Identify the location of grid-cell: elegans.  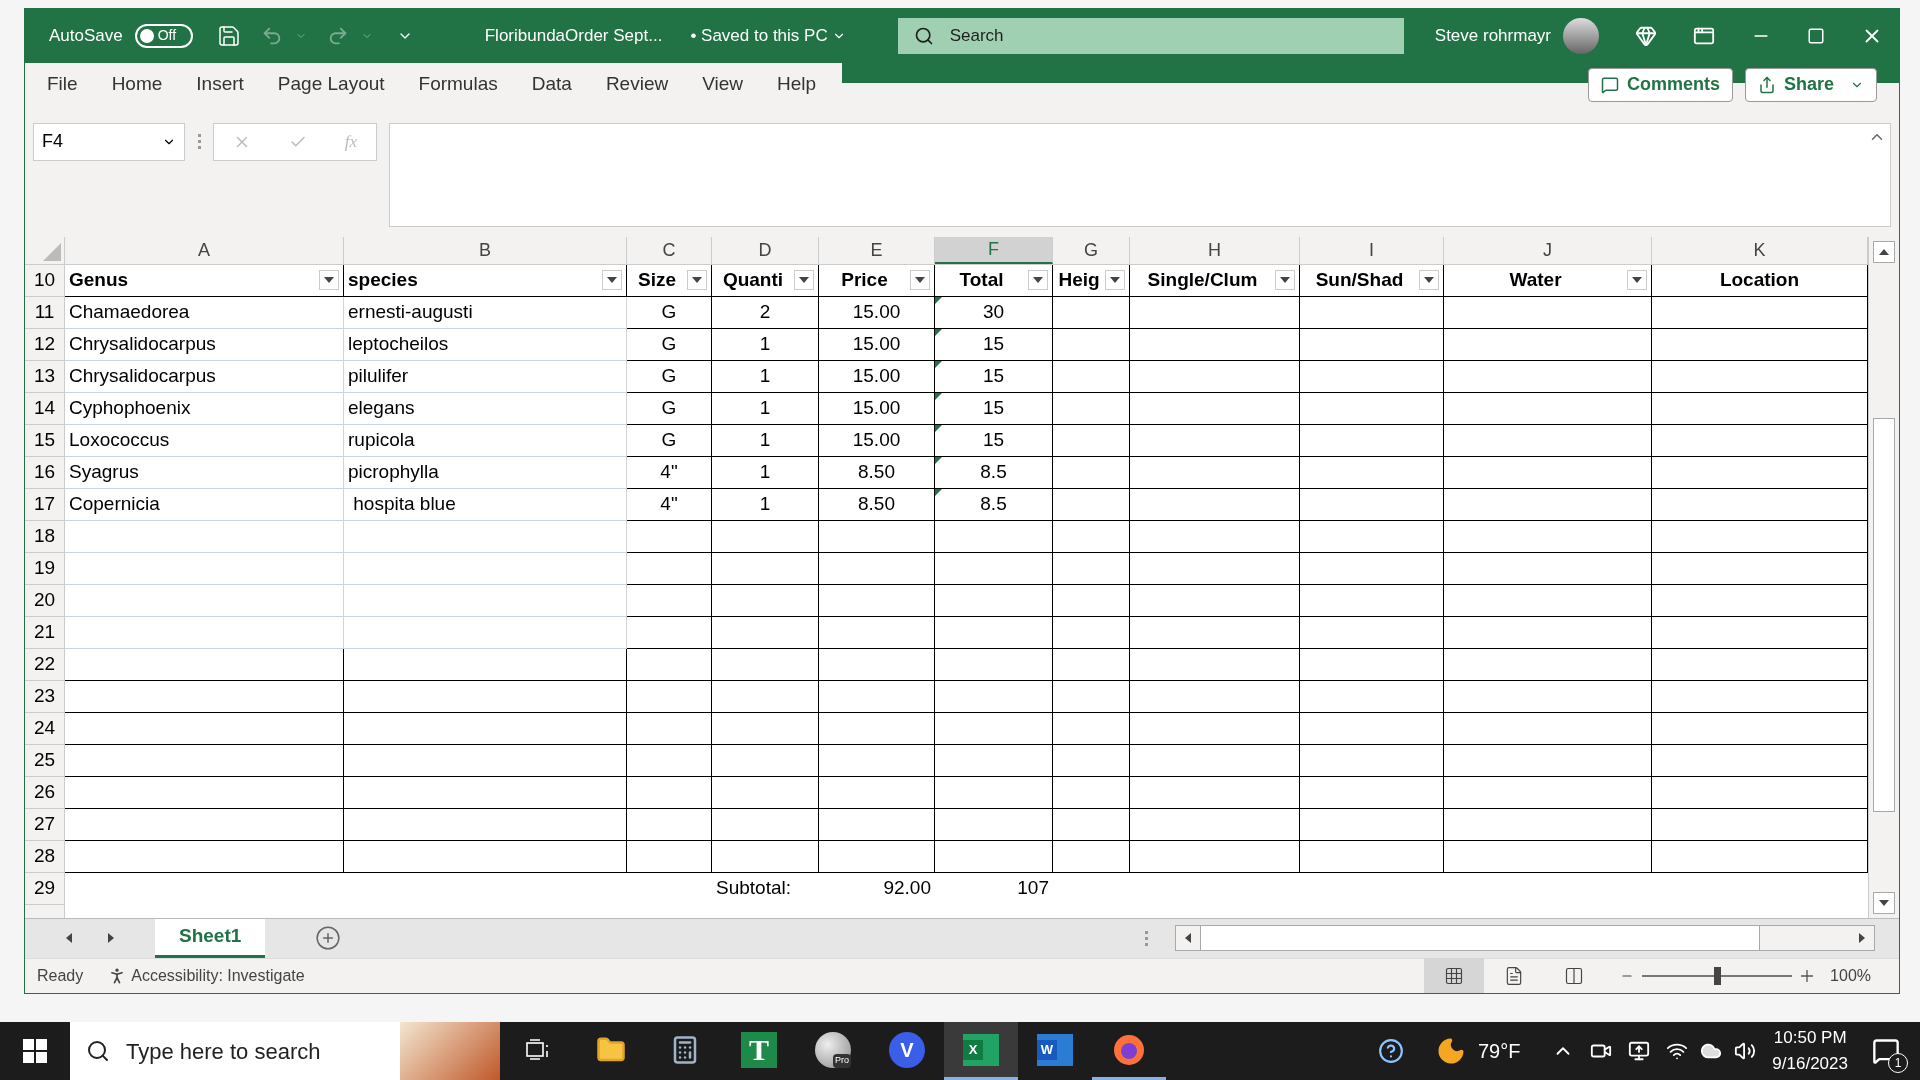
(485, 408).